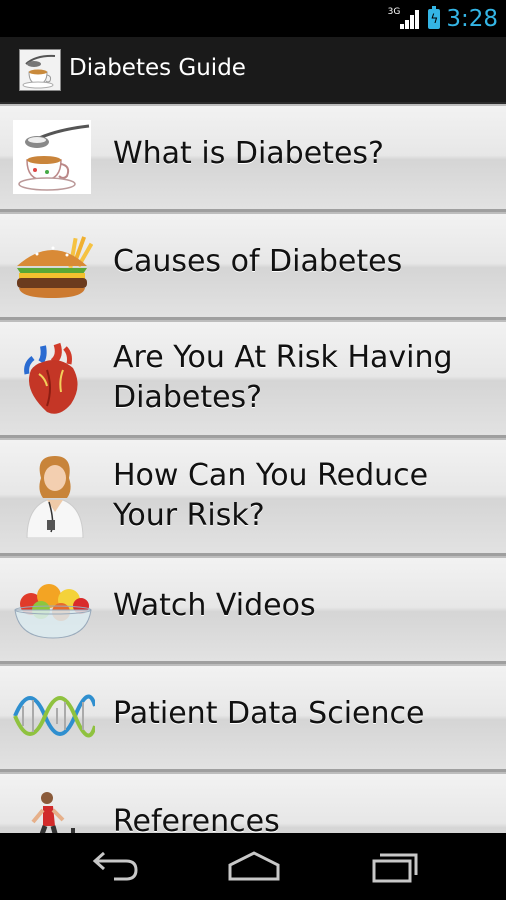  Describe the element at coordinates (53, 810) in the screenshot. I see `treadmill-icon` at that location.